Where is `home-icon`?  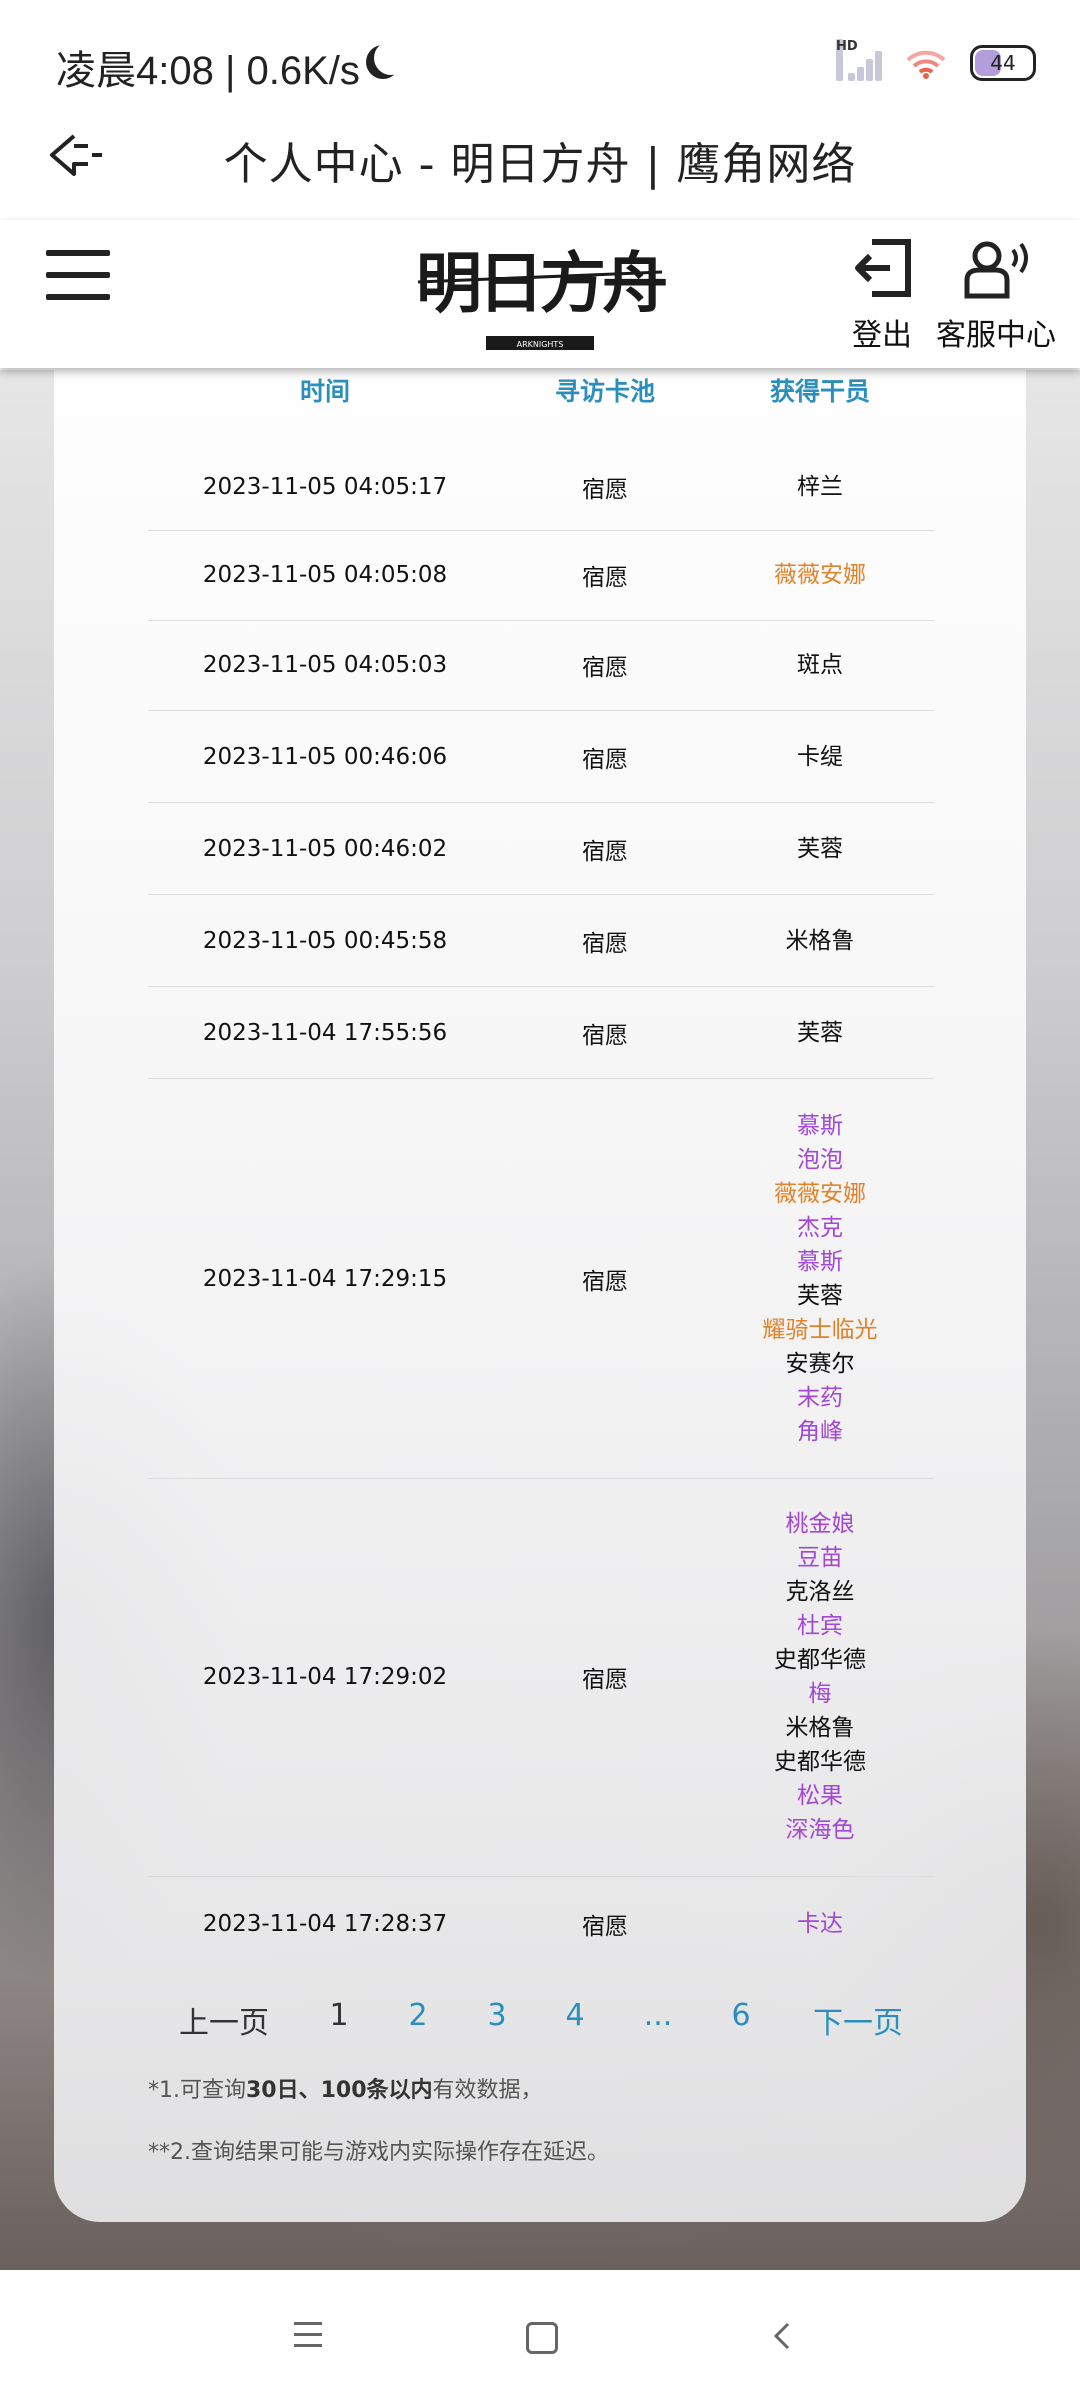 home-icon is located at coordinates (542, 2338).